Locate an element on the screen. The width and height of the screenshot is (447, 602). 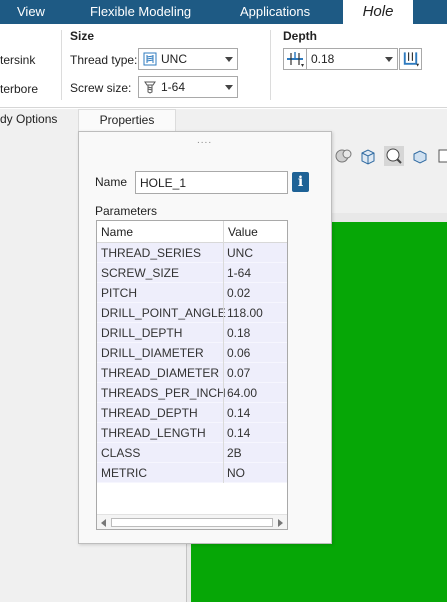
scroll-left-icon is located at coordinates (103, 523).